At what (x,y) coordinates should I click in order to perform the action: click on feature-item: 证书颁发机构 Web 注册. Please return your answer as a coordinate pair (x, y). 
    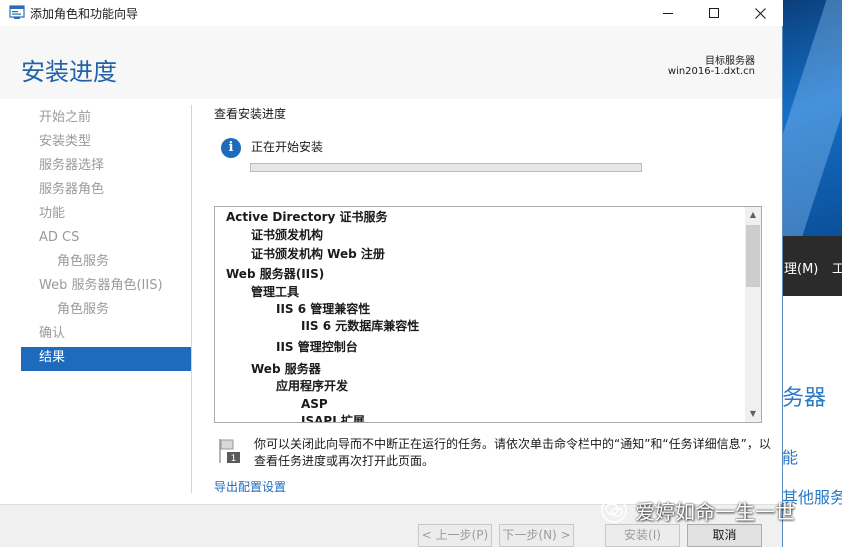
    Looking at the image, I should click on (318, 254).